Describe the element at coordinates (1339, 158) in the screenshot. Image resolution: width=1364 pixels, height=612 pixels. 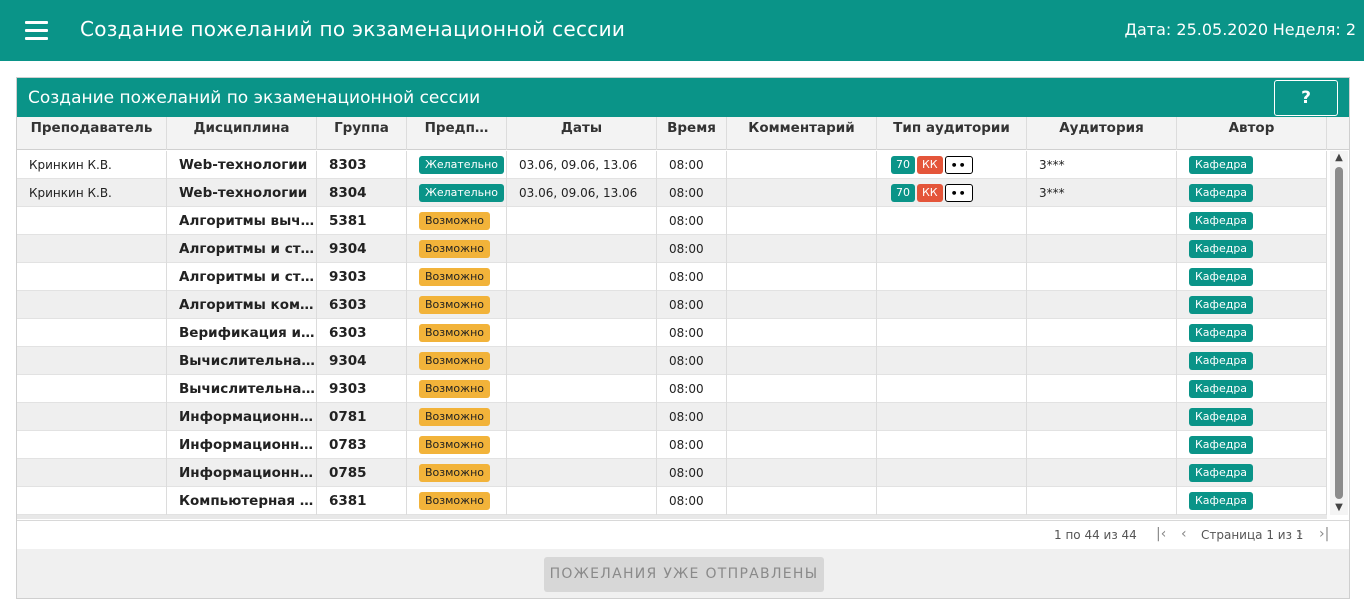
I see `scroll-up-icon: ▲` at that location.